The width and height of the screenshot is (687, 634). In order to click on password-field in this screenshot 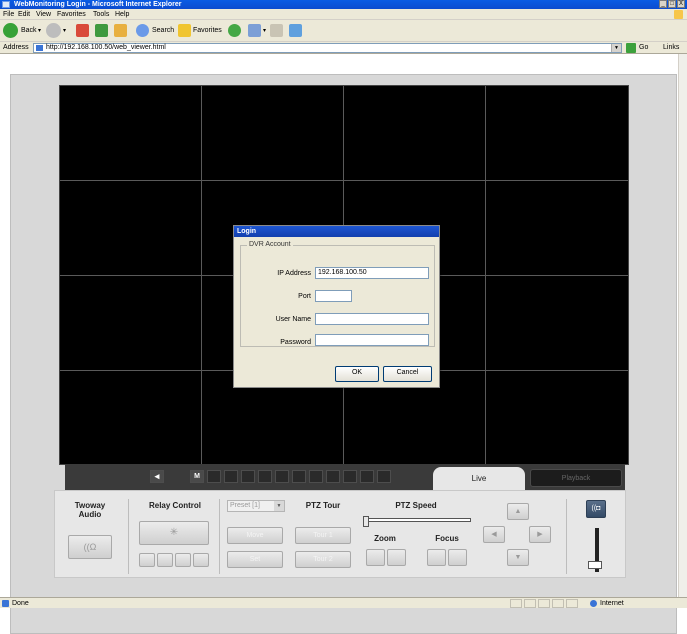, I will do `click(372, 340)`.